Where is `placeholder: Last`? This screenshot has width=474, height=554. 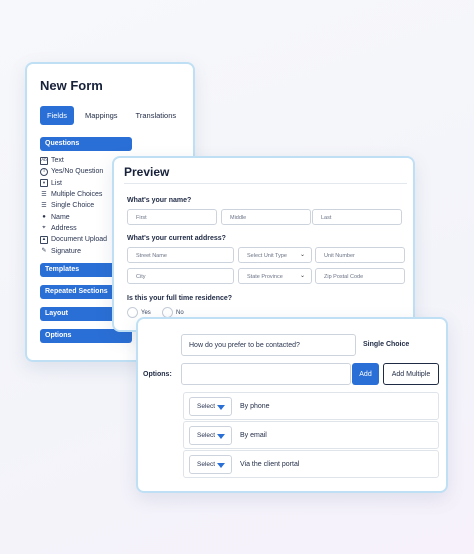
placeholder: Last is located at coordinates (326, 218).